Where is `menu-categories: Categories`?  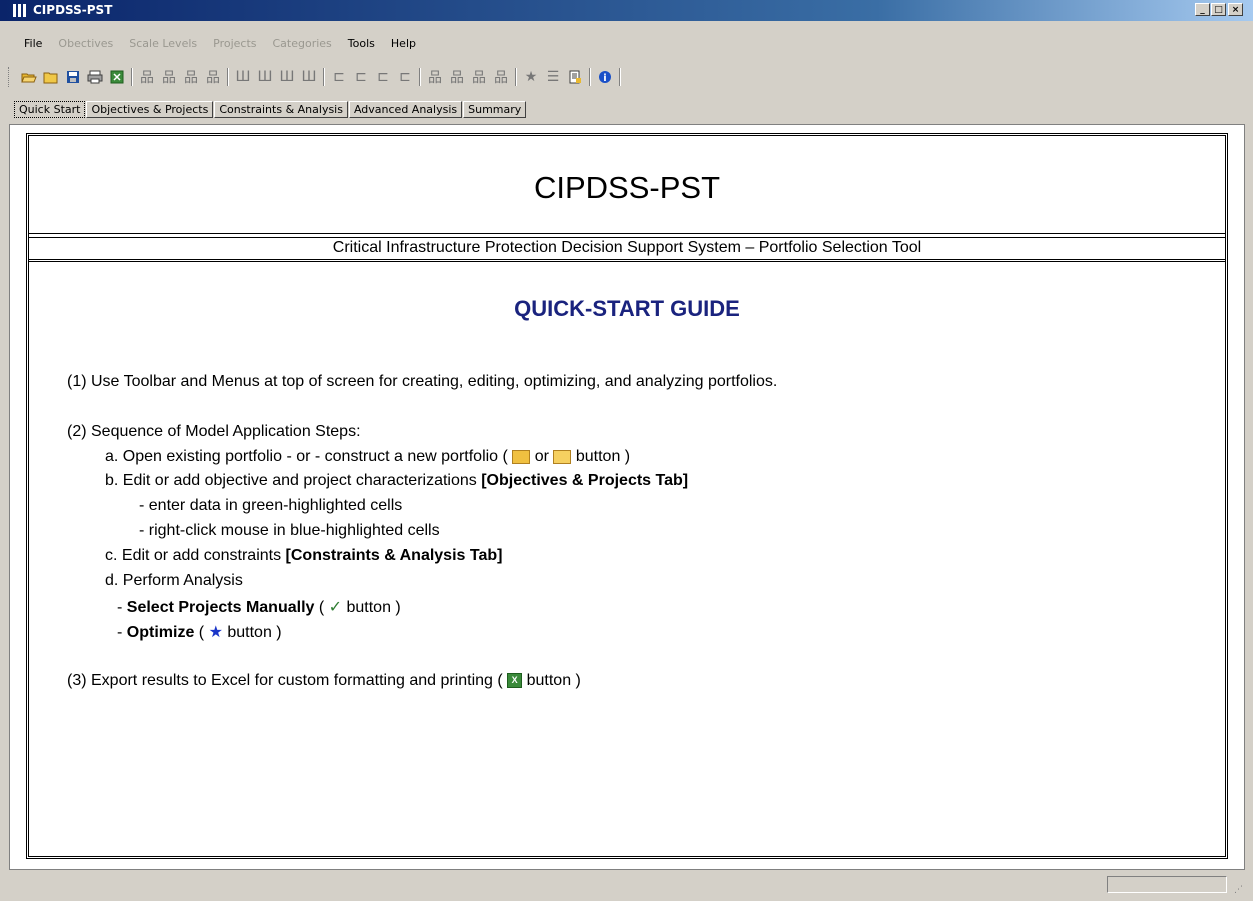
menu-categories: Categories is located at coordinates (302, 45).